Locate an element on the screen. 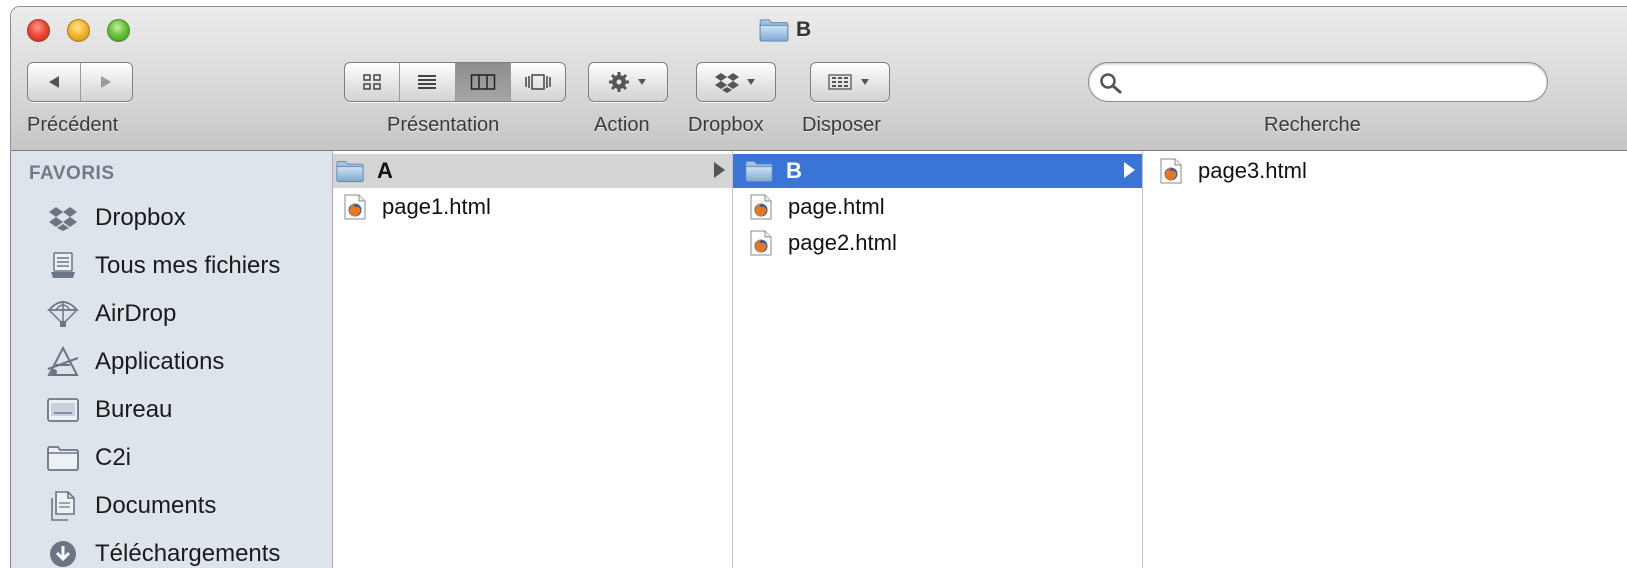  sidebar-item-label: Documents is located at coordinates (156, 505).